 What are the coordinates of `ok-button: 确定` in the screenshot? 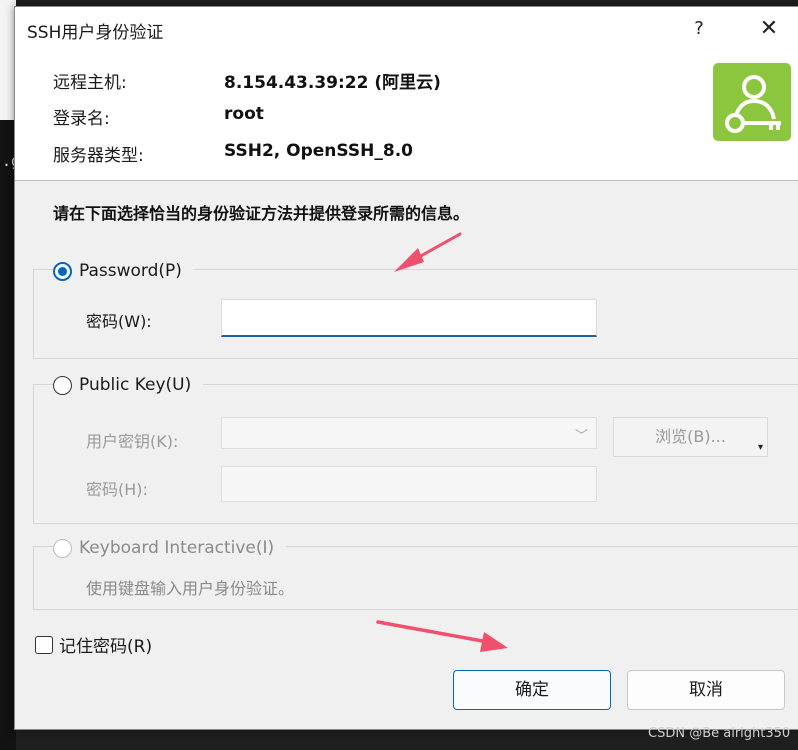 It's located at (532, 690).